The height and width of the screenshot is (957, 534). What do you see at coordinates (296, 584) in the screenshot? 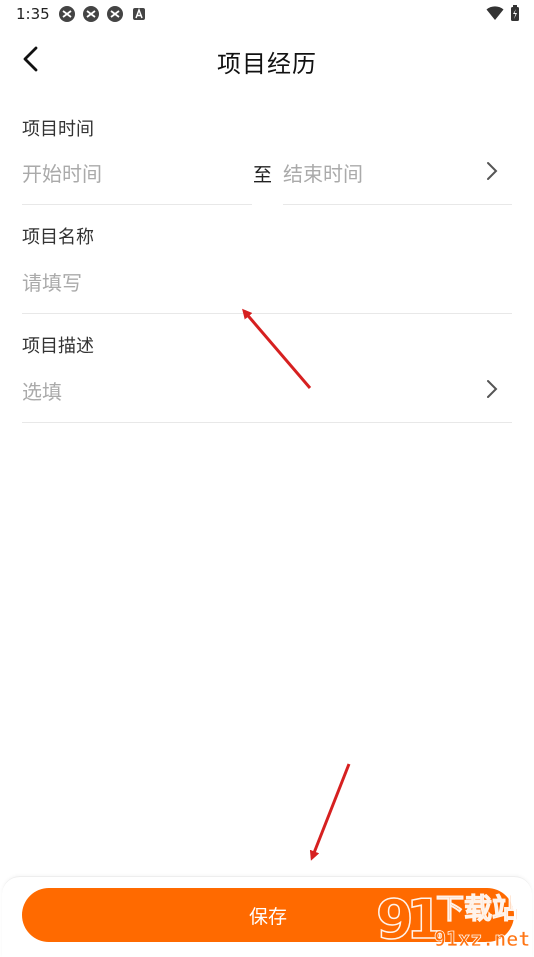
I see `annotation-arrows` at bounding box center [296, 584].